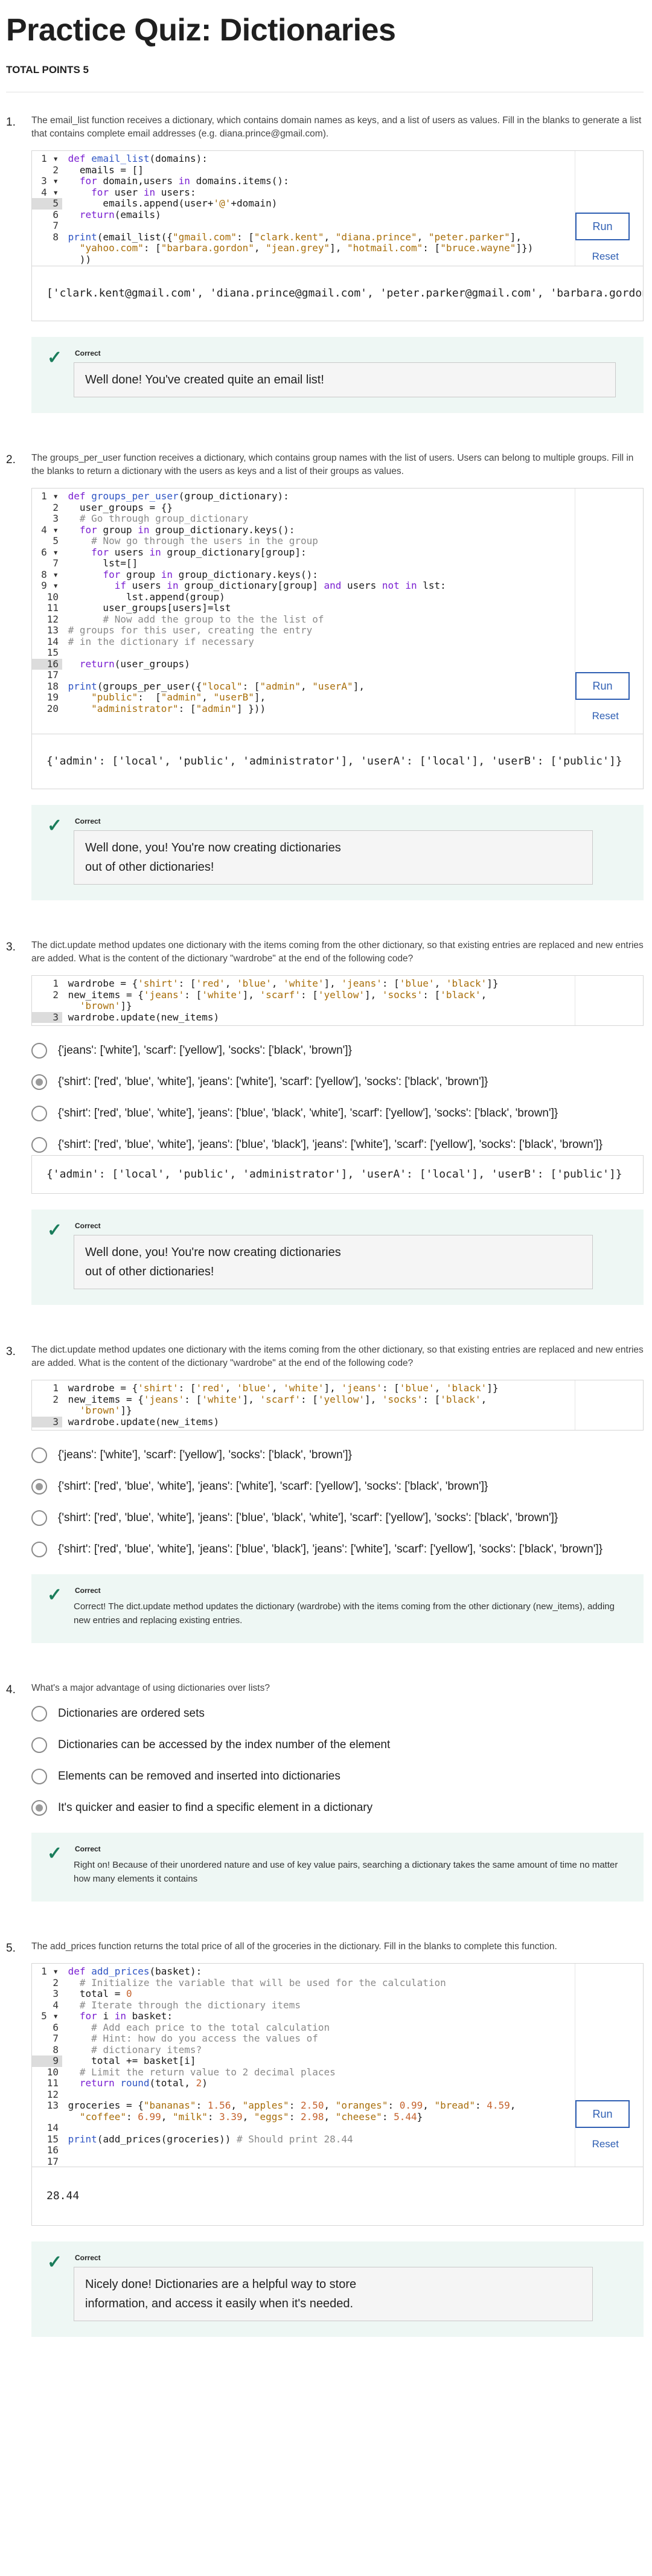  Describe the element at coordinates (11, 459) in the screenshot. I see `question-number: 2.` at that location.